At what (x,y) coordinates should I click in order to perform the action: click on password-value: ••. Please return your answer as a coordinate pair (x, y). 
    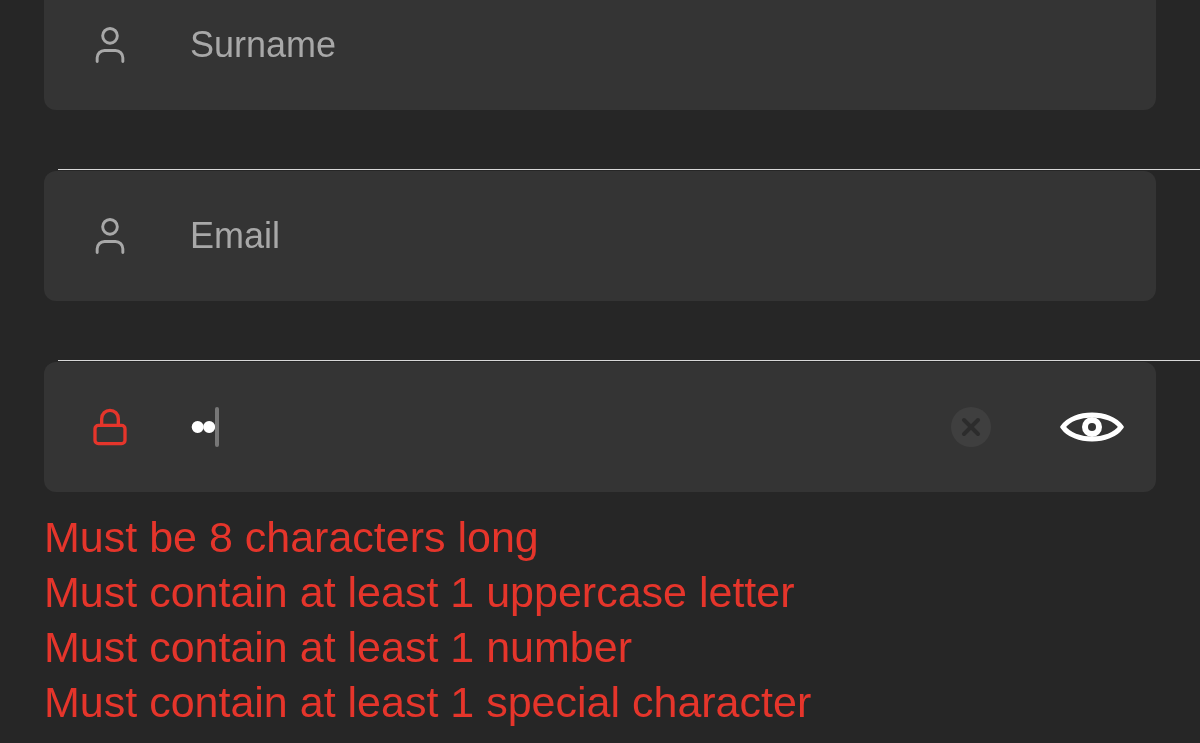
    Looking at the image, I should click on (201, 427).